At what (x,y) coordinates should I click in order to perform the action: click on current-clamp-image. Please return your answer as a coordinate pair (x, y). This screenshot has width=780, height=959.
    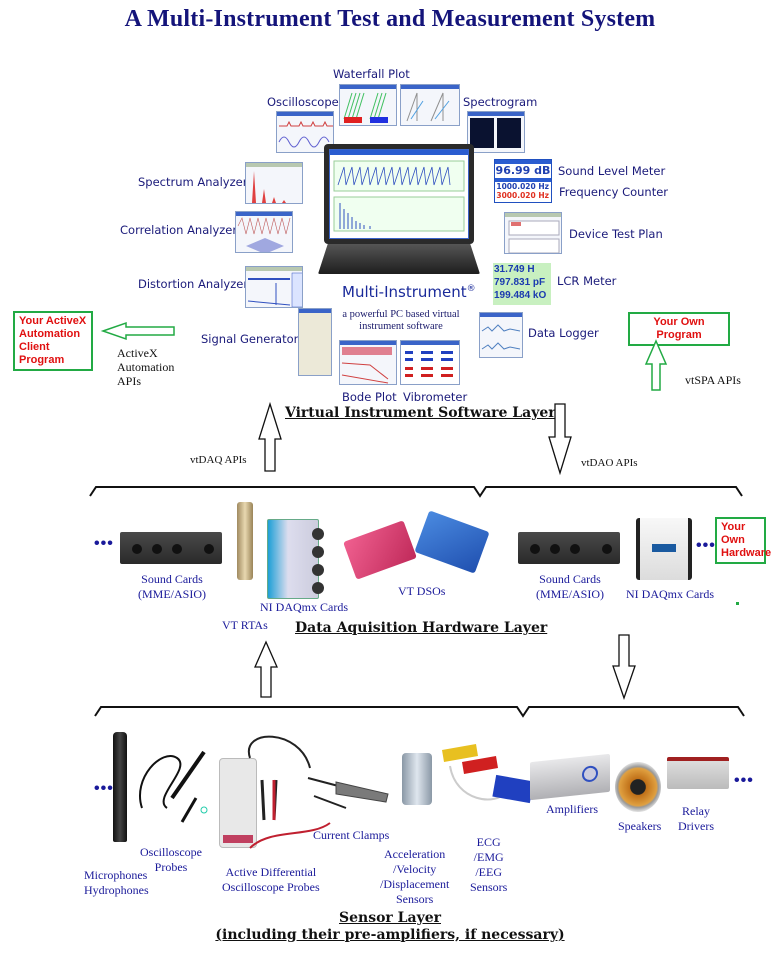
    Looking at the image, I should click on (348, 793).